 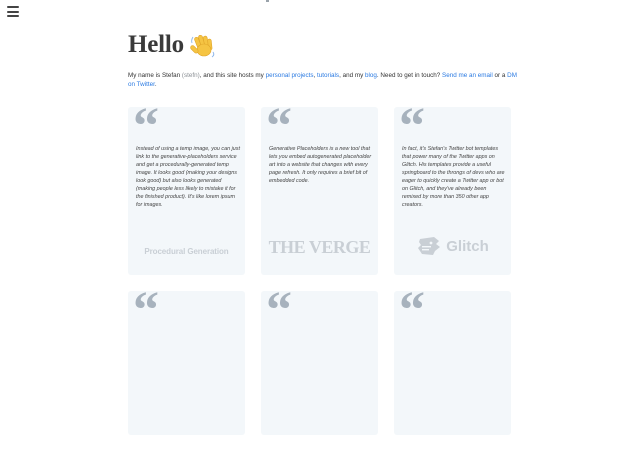 What do you see at coordinates (371, 75) in the screenshot?
I see `blog-link: blog` at bounding box center [371, 75].